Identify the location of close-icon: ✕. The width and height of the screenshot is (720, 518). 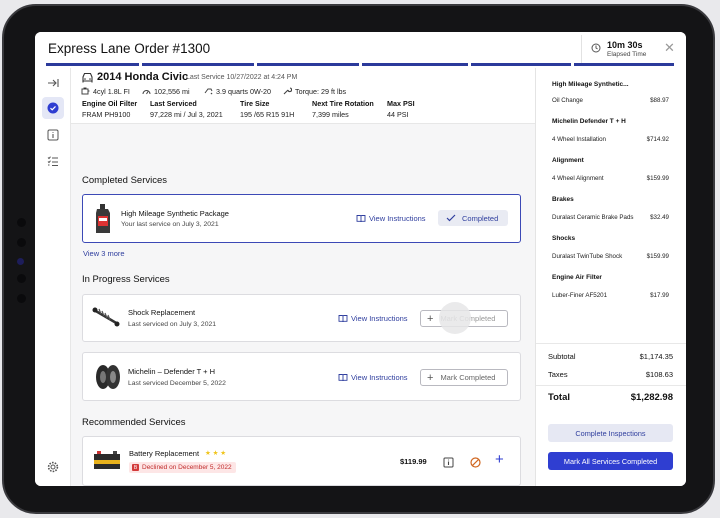
(669, 48).